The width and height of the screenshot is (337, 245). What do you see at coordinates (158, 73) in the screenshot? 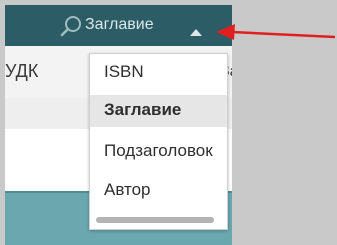
I see `dropdown-option-isbn: ISBN` at bounding box center [158, 73].